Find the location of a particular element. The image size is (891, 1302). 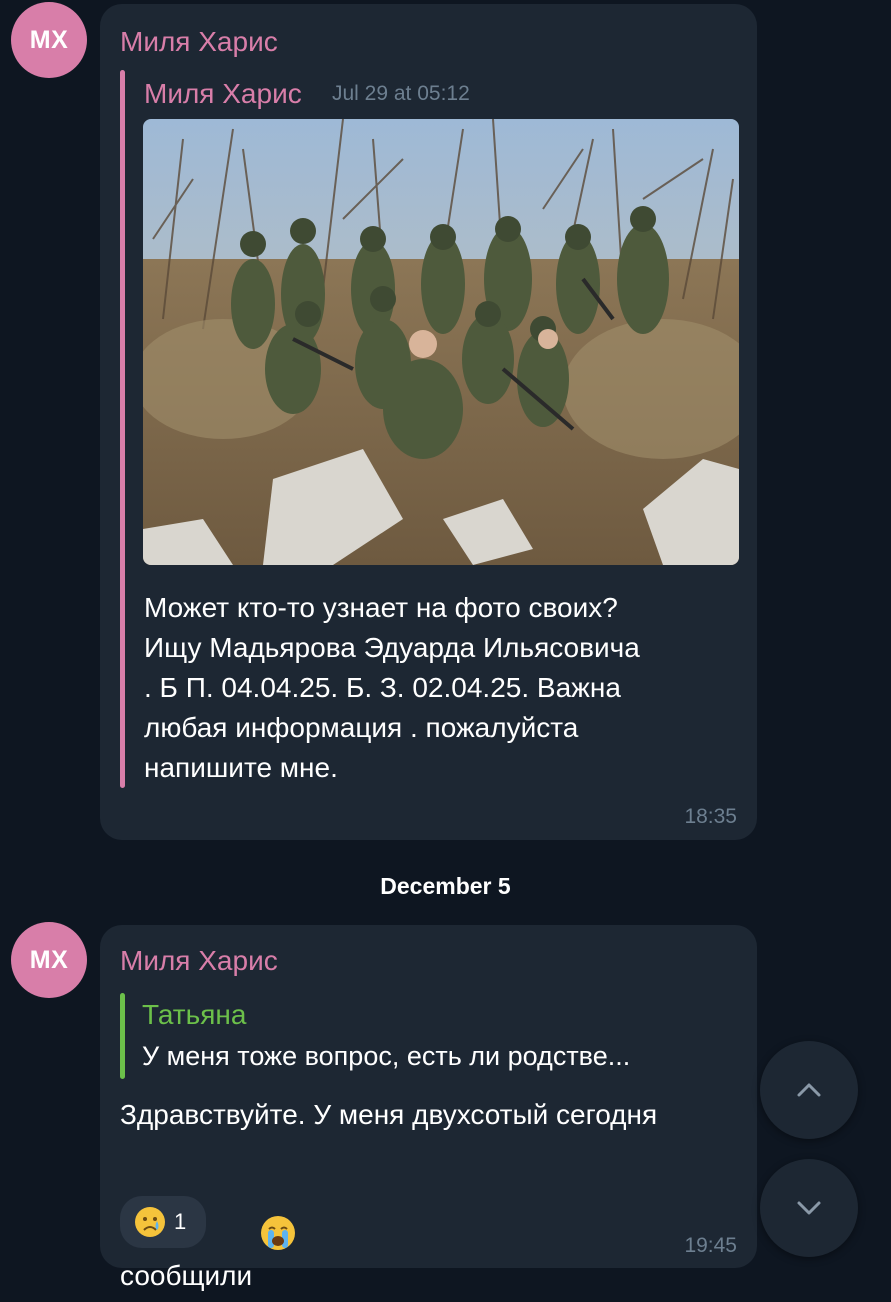

message-time: 18:35 is located at coordinates (710, 816).